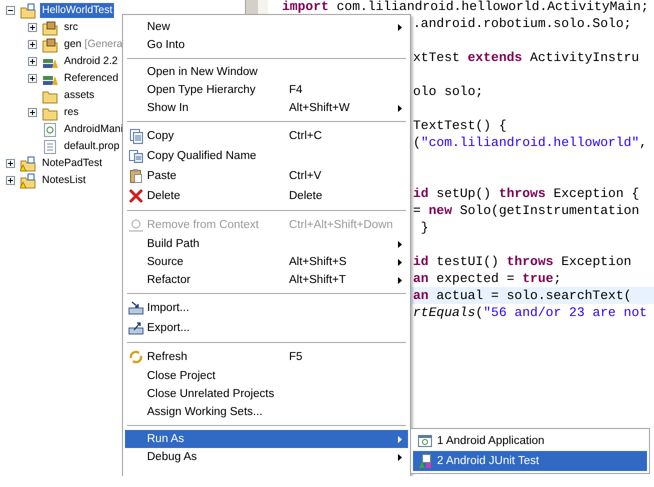  I want to click on text-file-icon, so click(50, 146).